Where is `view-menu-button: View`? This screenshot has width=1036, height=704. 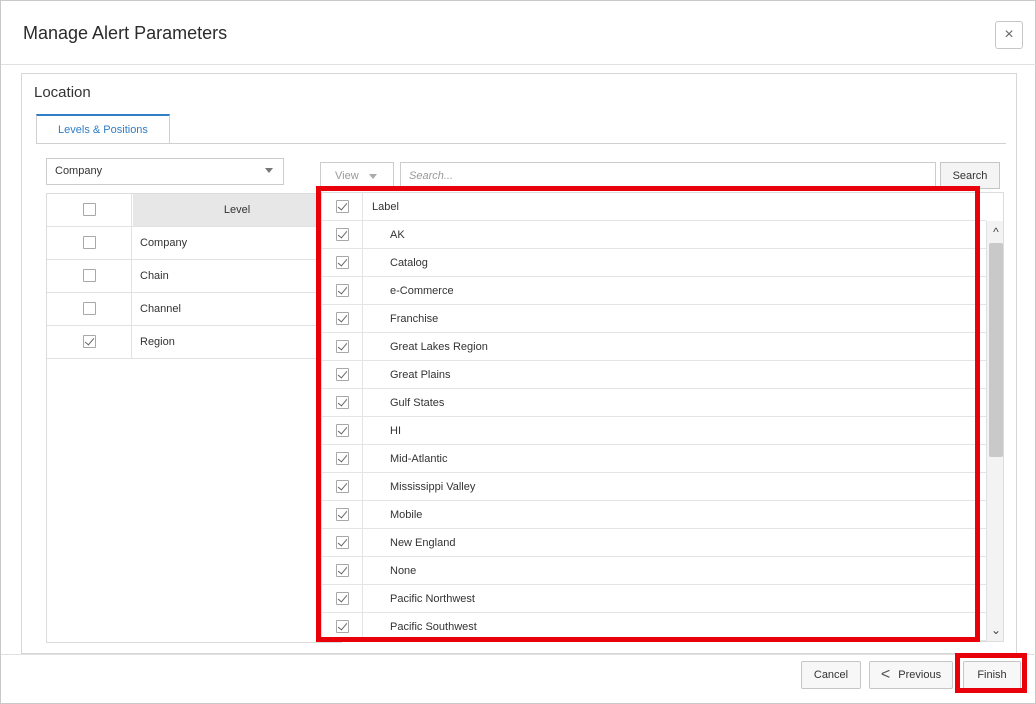 view-menu-button: View is located at coordinates (357, 175).